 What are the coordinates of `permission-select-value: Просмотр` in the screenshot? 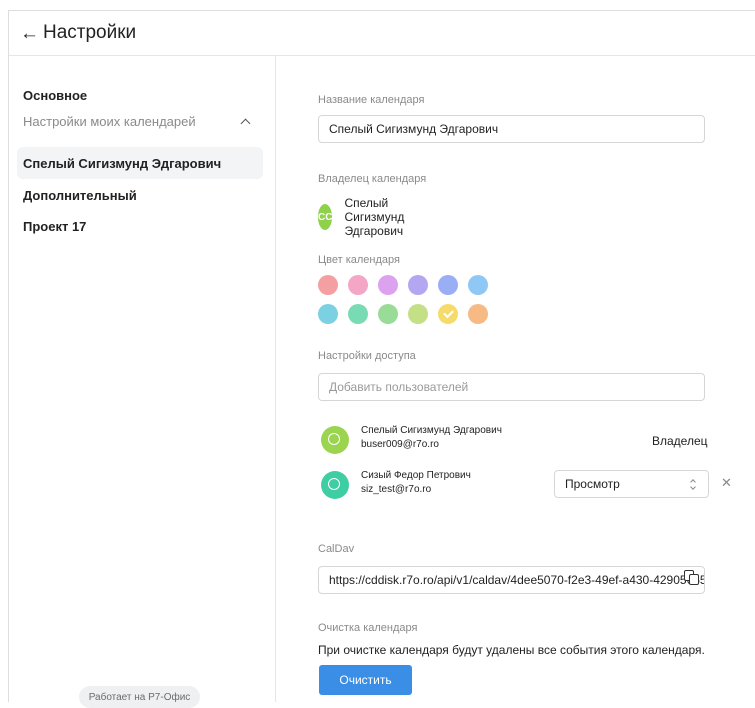 It's located at (592, 484).